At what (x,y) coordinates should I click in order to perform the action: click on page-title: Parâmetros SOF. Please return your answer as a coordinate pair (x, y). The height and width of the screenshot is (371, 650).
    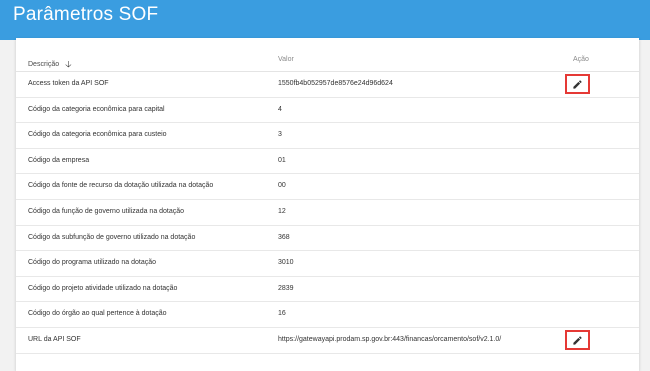
    Looking at the image, I should click on (86, 14).